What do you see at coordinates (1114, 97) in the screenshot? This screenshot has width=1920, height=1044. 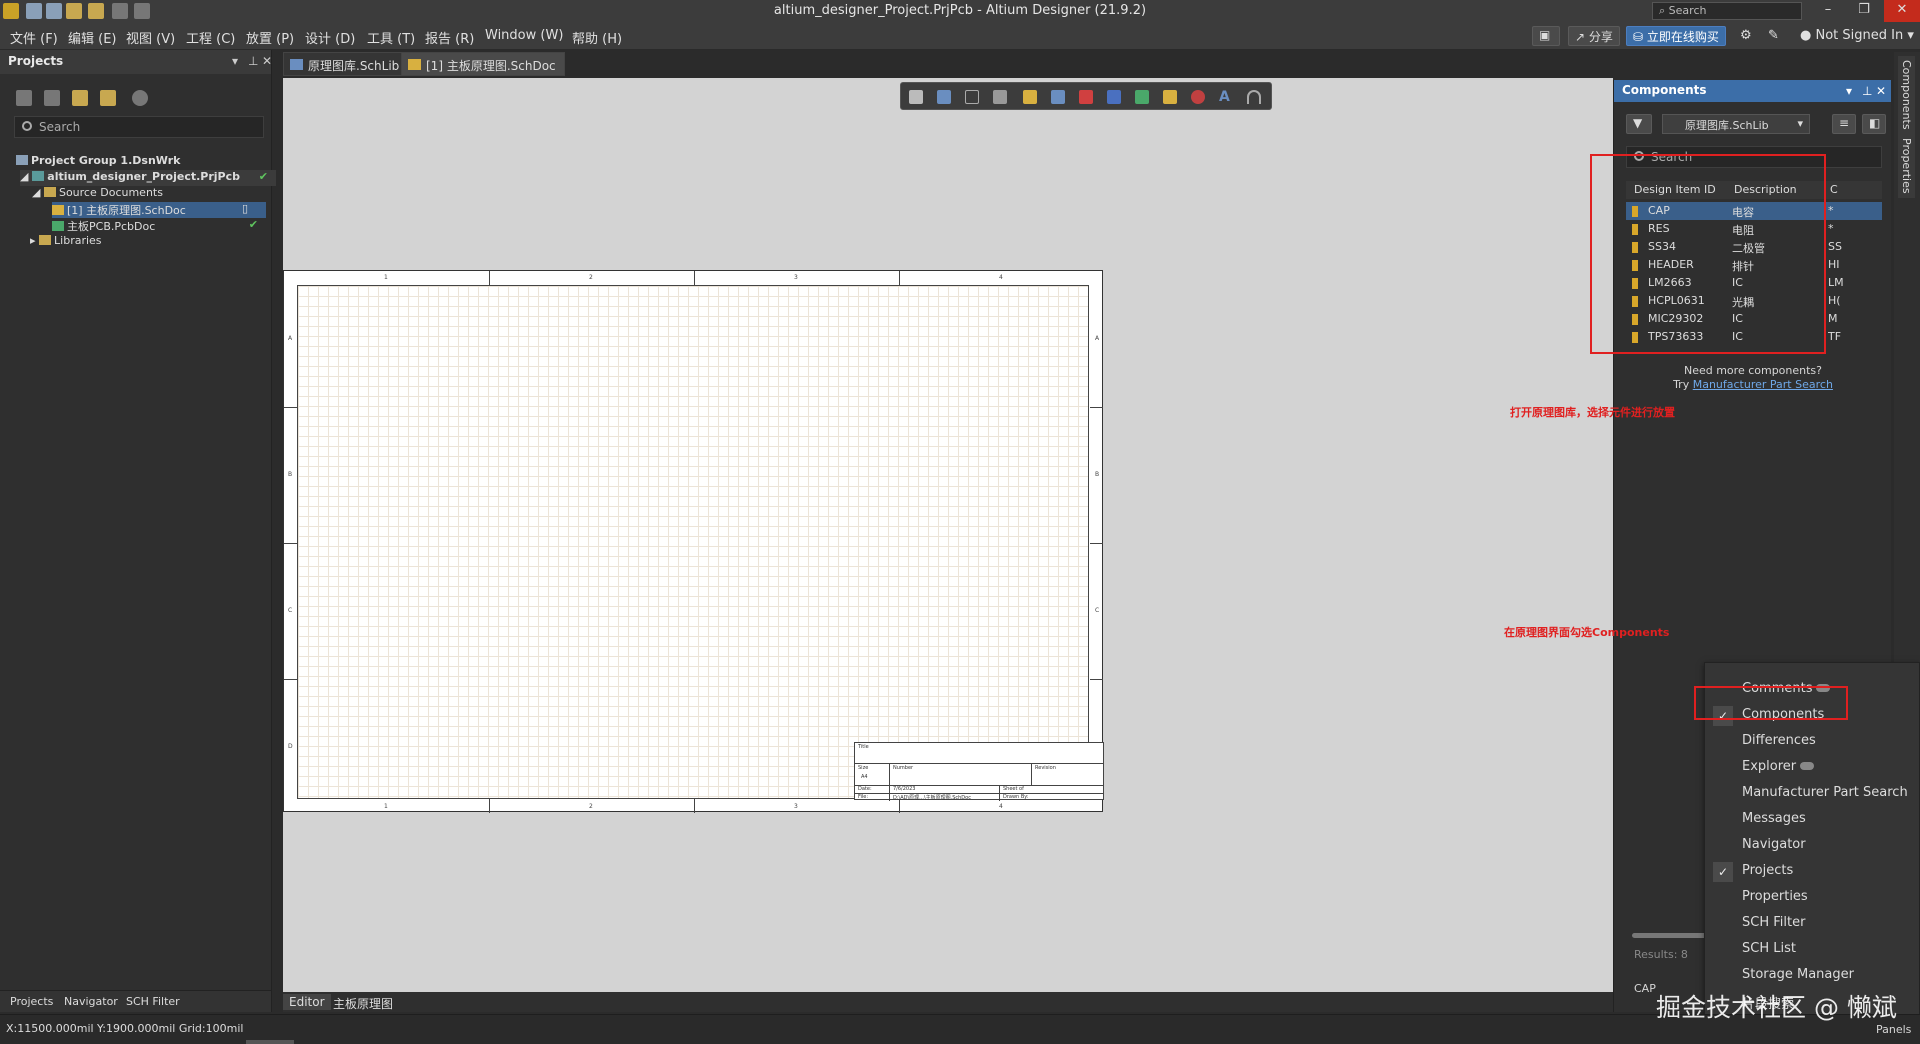 I see `bus-icon` at bounding box center [1114, 97].